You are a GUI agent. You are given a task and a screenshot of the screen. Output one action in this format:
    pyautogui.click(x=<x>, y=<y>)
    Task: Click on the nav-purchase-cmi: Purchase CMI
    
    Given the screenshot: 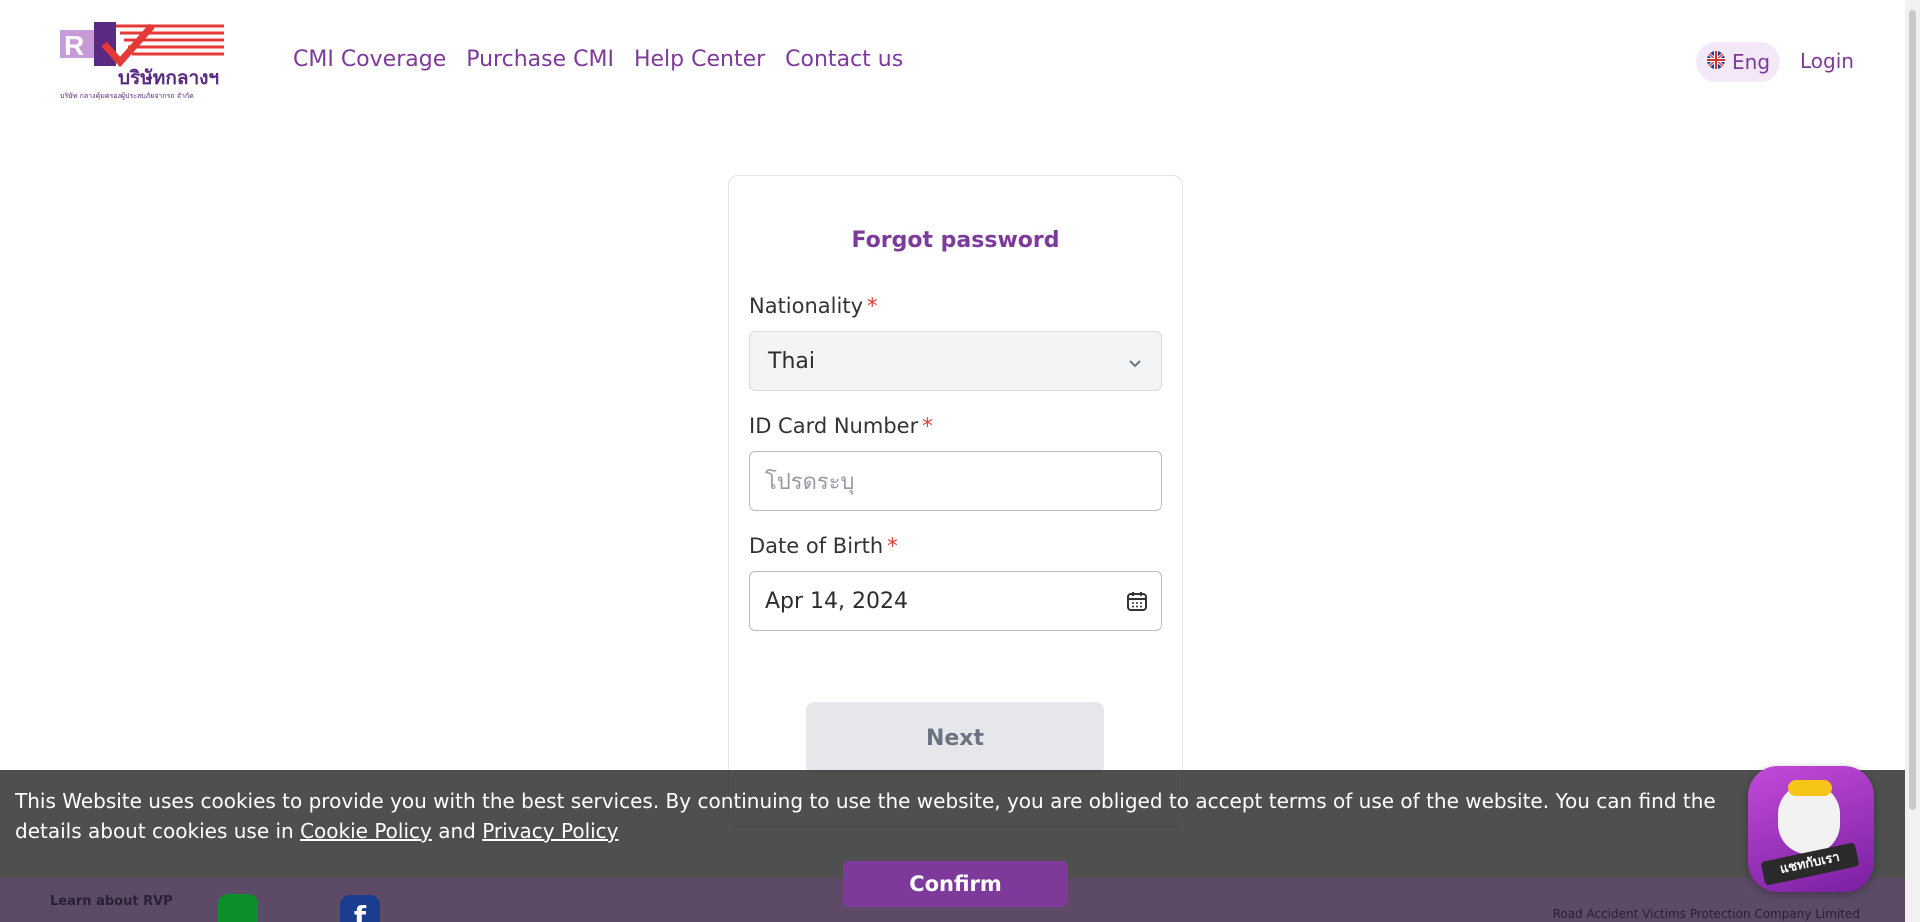 What is the action you would take?
    pyautogui.click(x=540, y=59)
    